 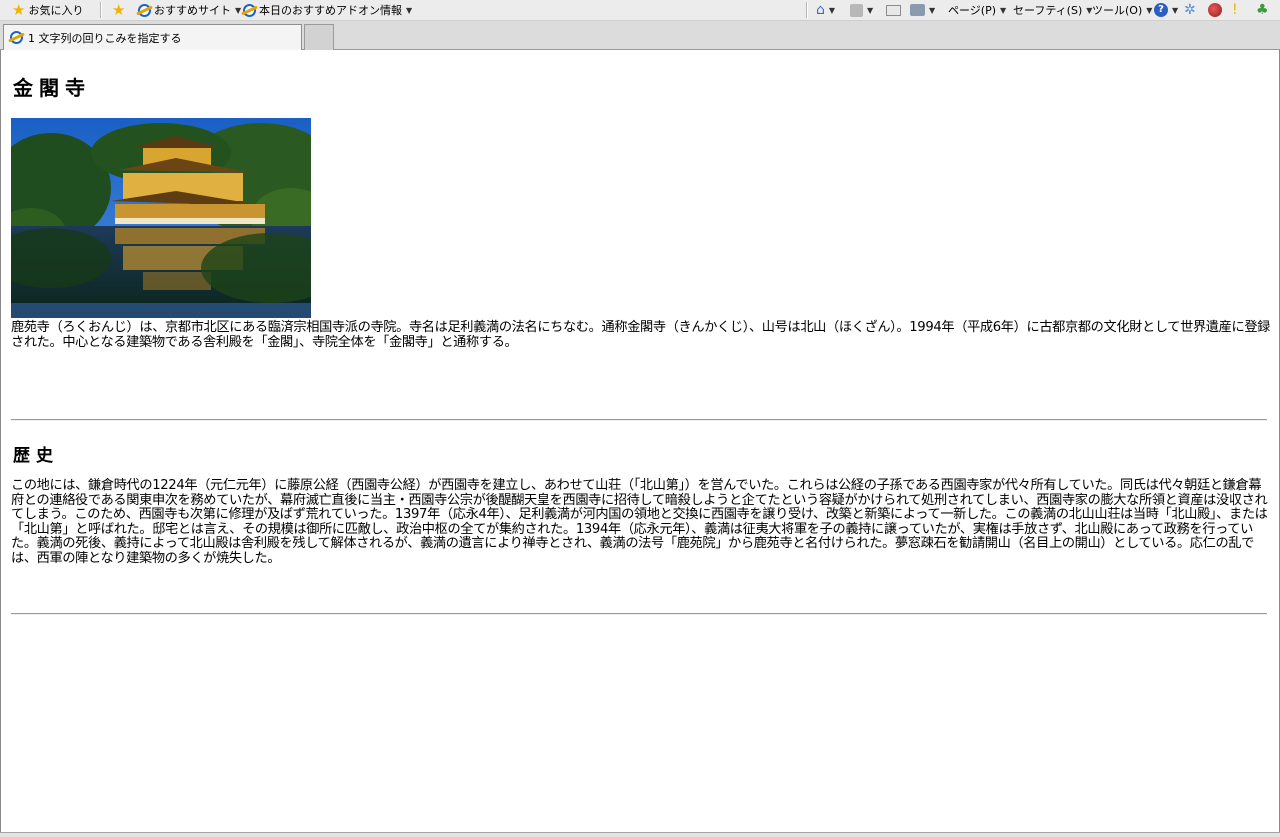 What do you see at coordinates (36, 456) in the screenshot?
I see `history-heading: 歴史` at bounding box center [36, 456].